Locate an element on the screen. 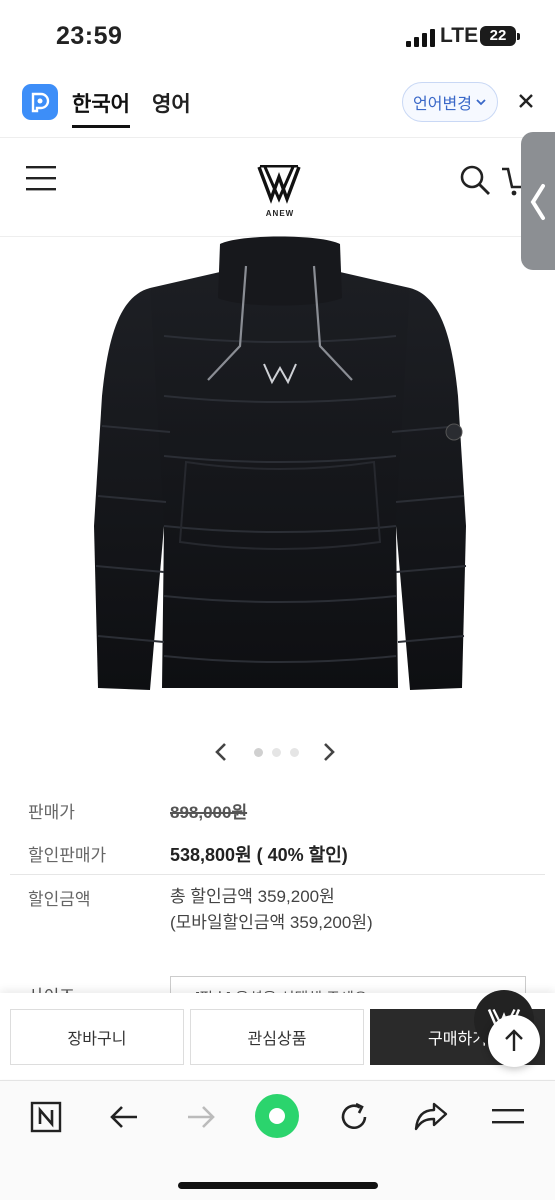 Image resolution: width=555 pixels, height=1200 pixels. papago-icon is located at coordinates (40, 102).